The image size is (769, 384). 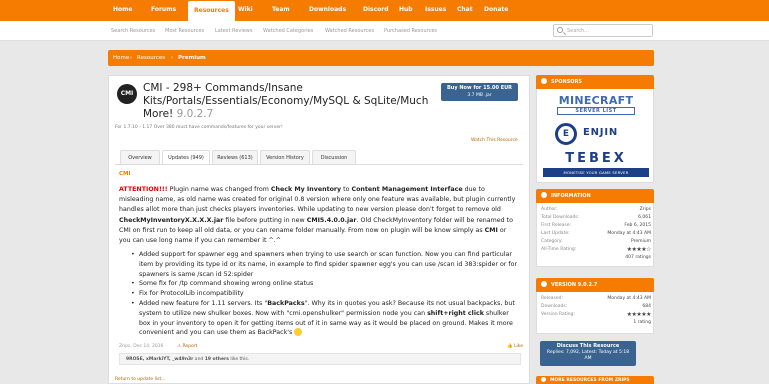 I want to click on information-title: INFORMATION, so click(x=571, y=196).